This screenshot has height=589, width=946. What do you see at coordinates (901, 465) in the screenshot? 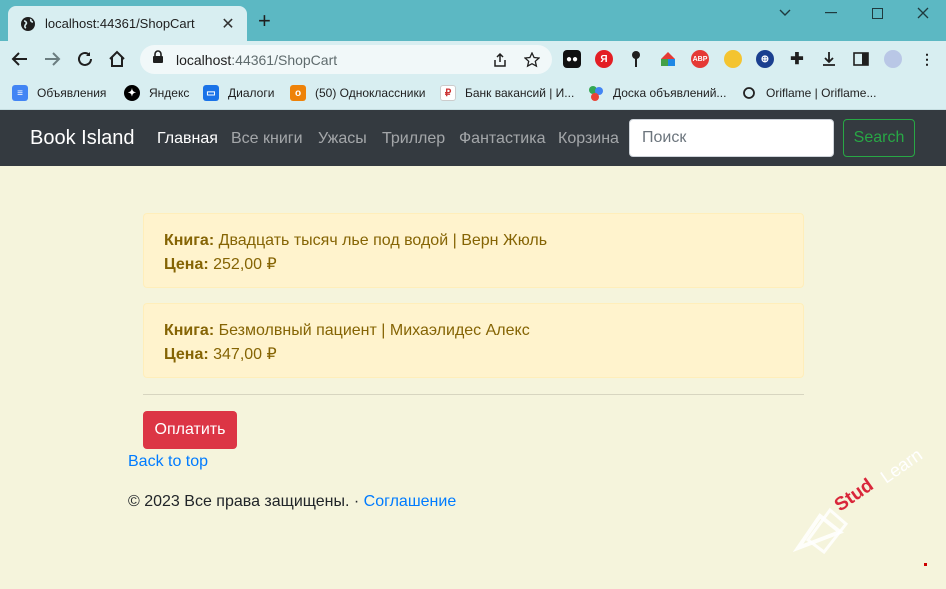
I see `svg-text: Learn` at bounding box center [901, 465].